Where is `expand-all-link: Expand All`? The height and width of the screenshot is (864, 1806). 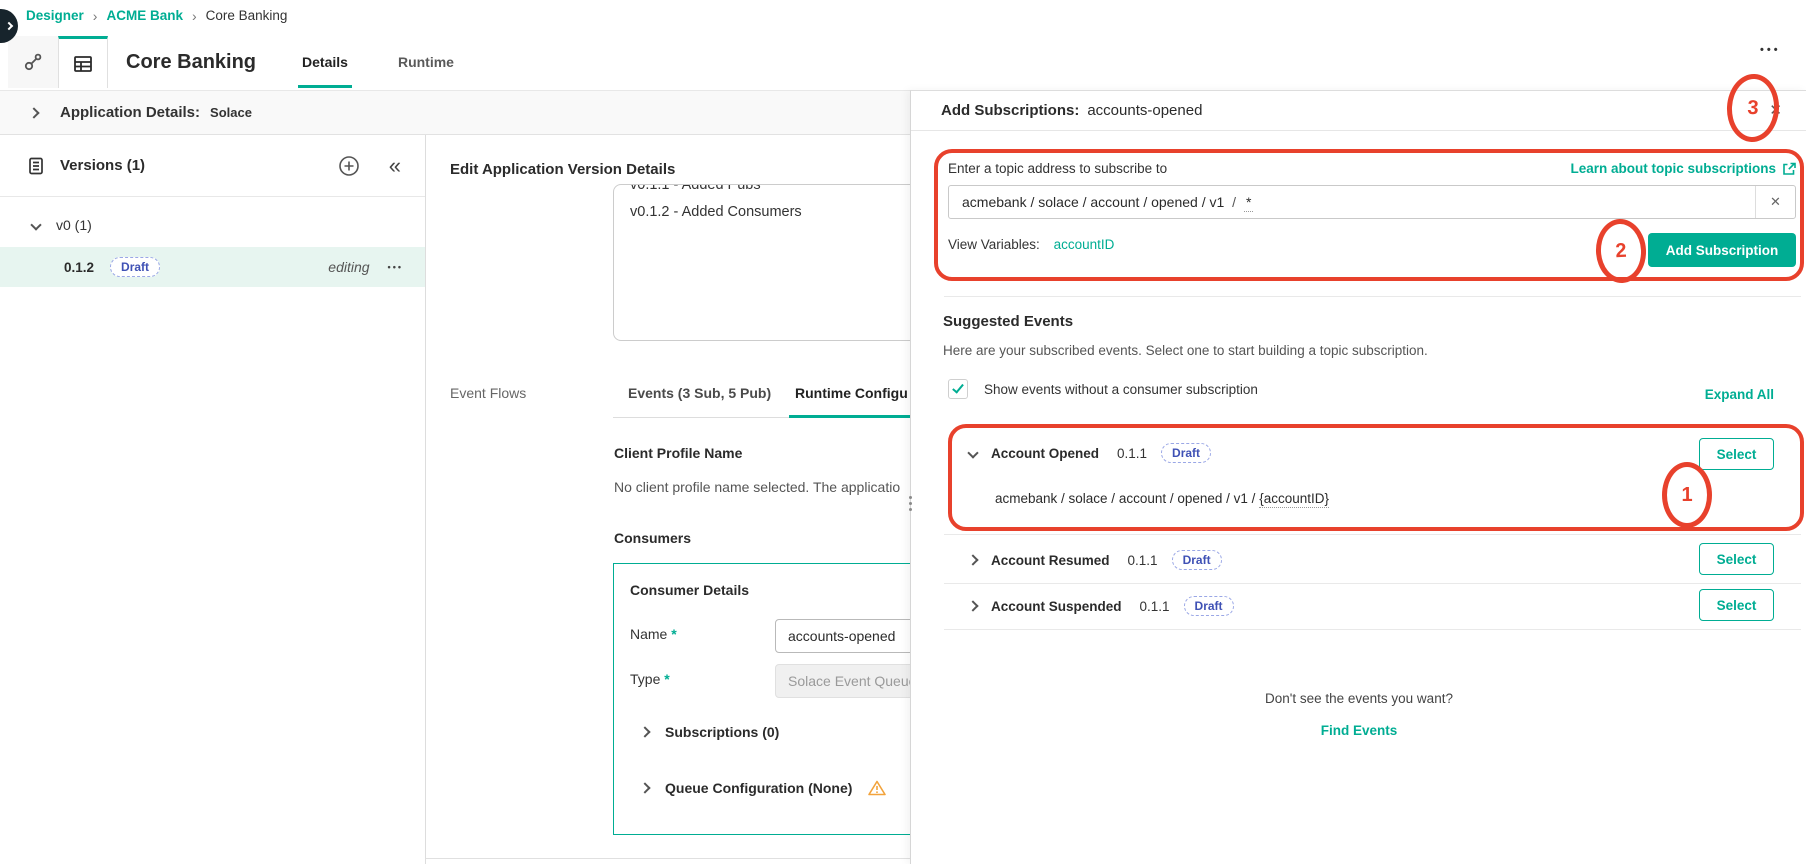
expand-all-link: Expand All is located at coordinates (1739, 394).